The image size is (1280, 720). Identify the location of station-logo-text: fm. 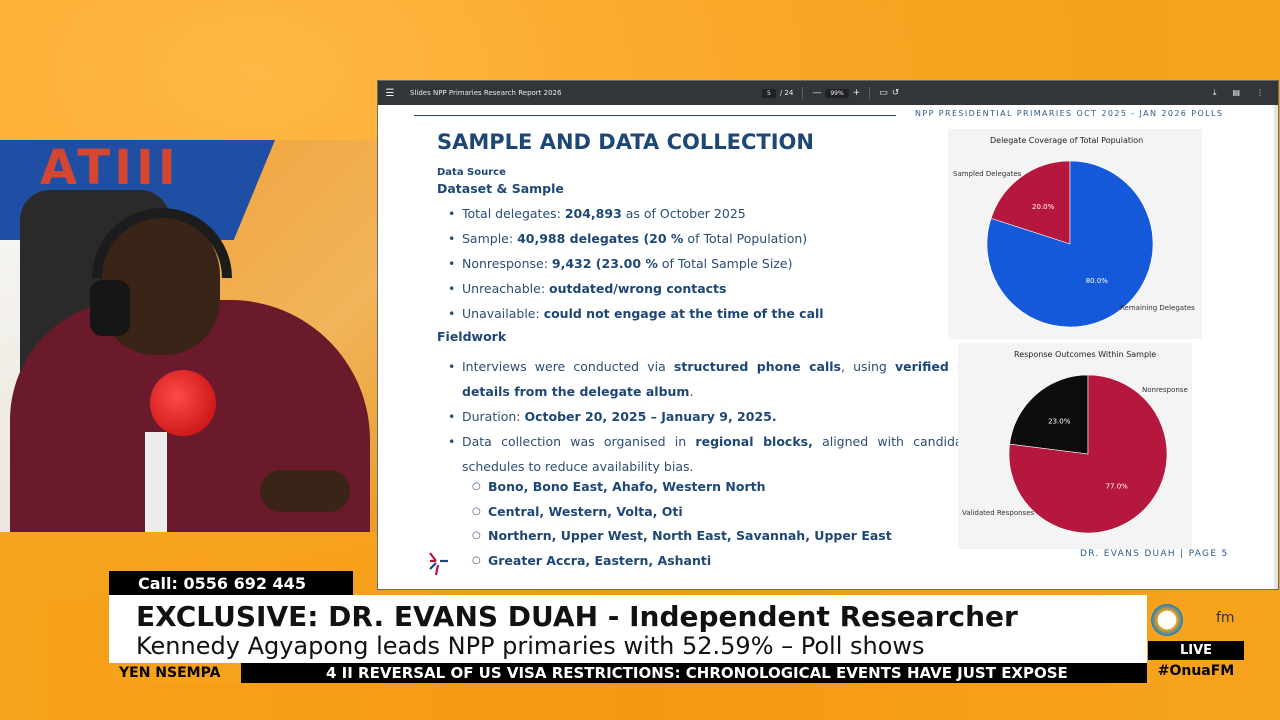
(1225, 618).